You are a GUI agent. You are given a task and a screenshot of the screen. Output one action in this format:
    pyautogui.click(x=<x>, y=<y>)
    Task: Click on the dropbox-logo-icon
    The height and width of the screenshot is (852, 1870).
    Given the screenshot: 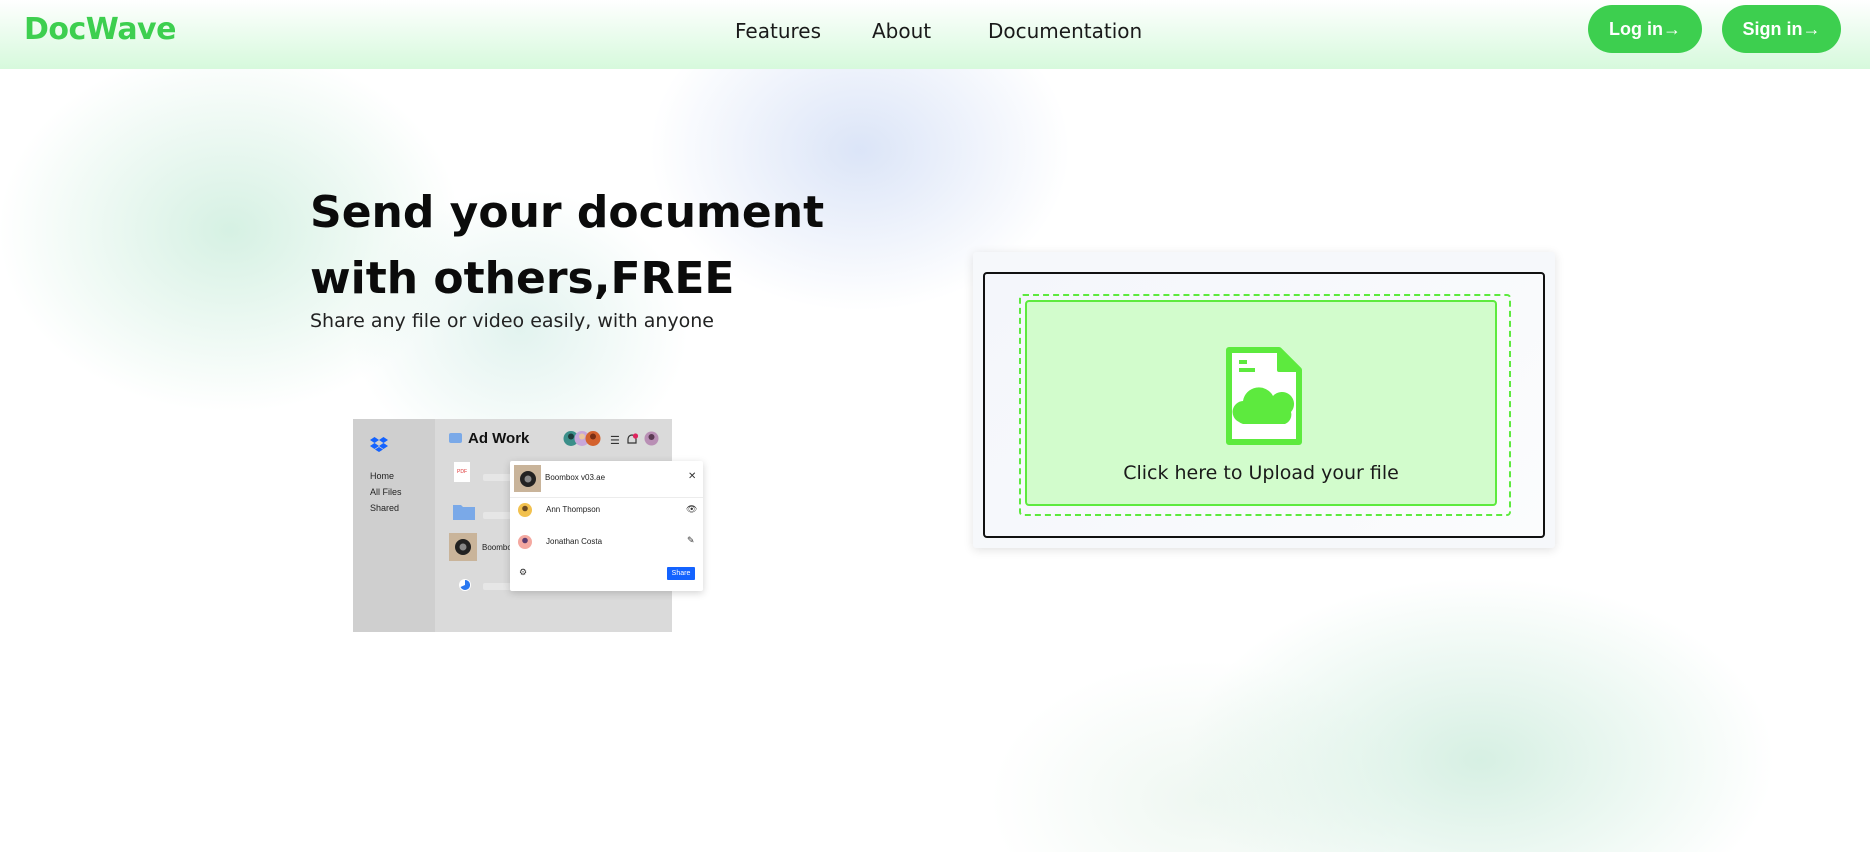 What is the action you would take?
    pyautogui.click(x=379, y=444)
    